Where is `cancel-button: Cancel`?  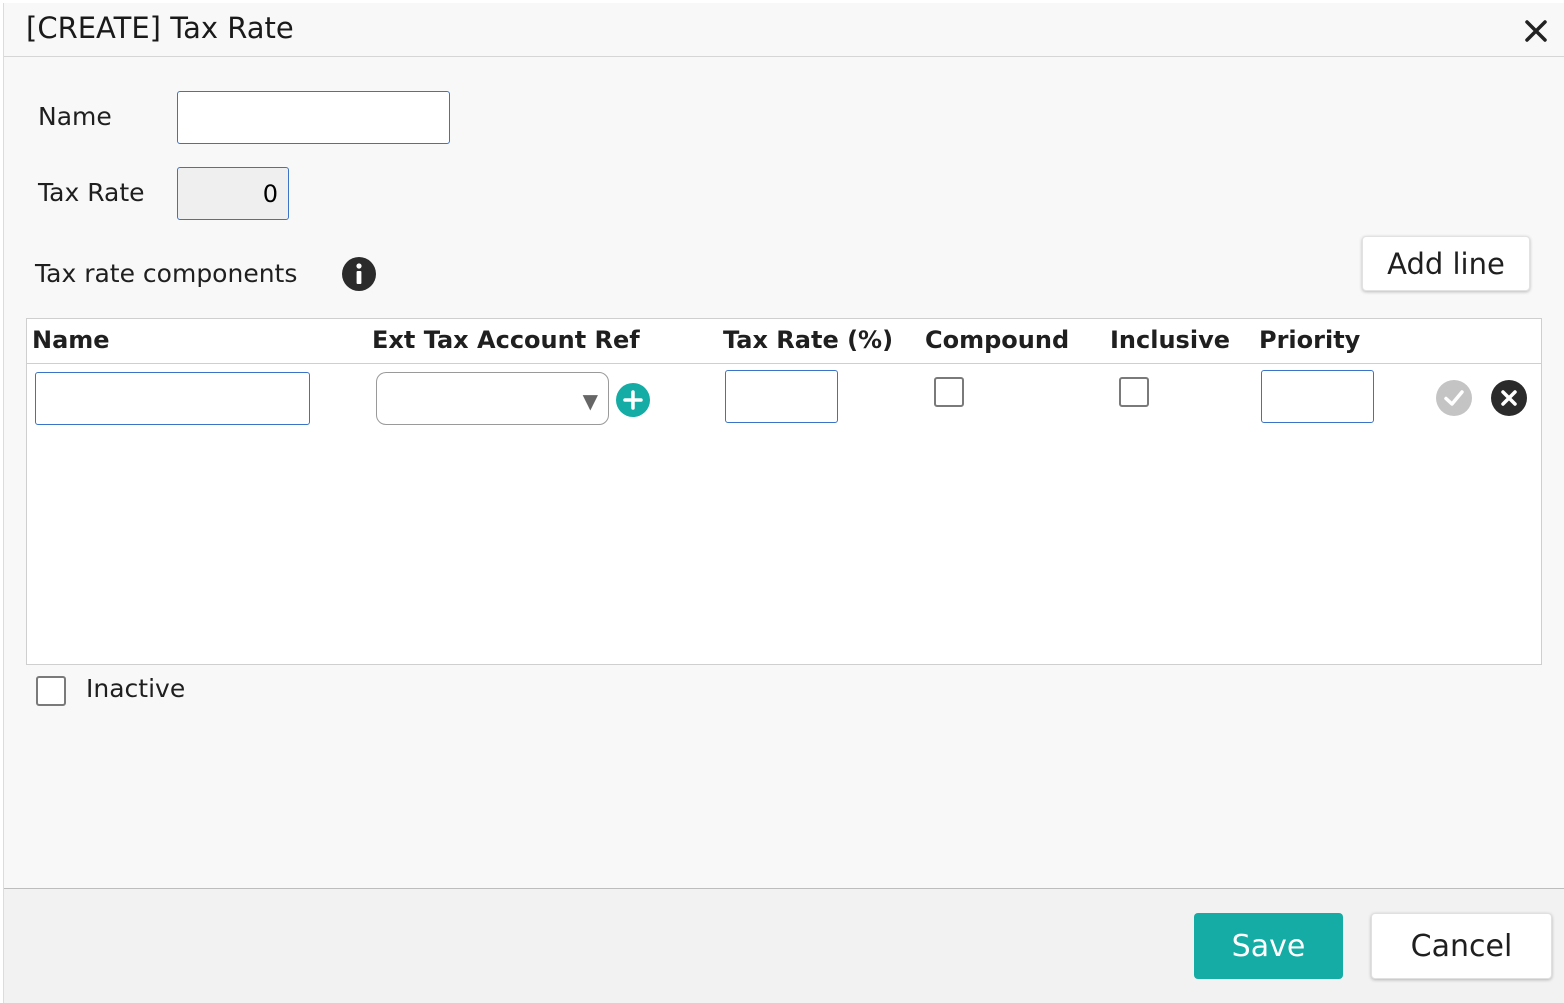
cancel-button: Cancel is located at coordinates (1461, 946).